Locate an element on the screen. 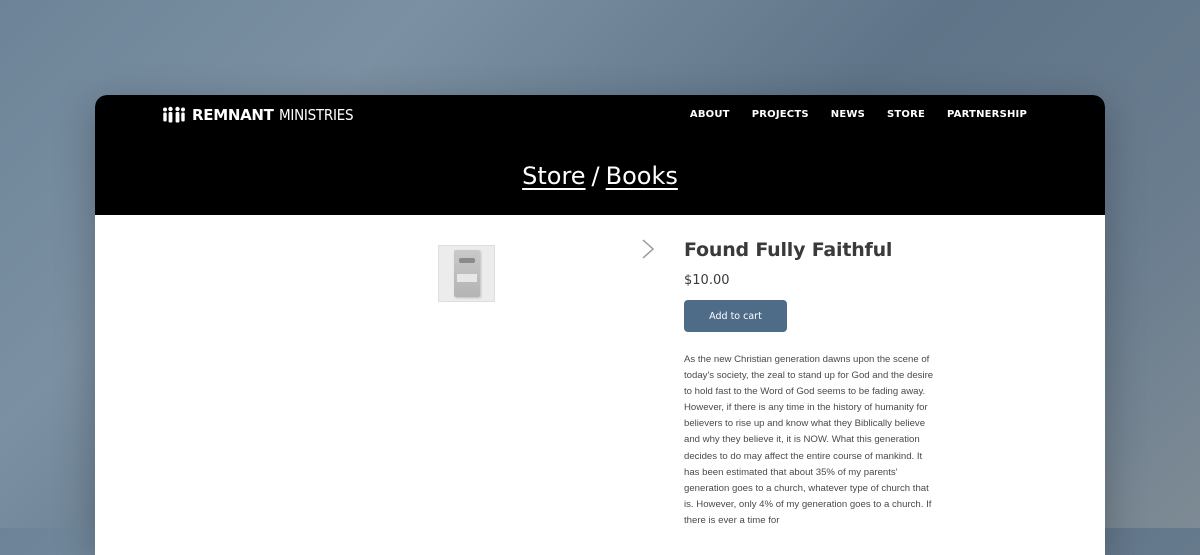 Image resolution: width=1200 pixels, height=555 pixels. breadcrumb: Store / Books is located at coordinates (600, 176).